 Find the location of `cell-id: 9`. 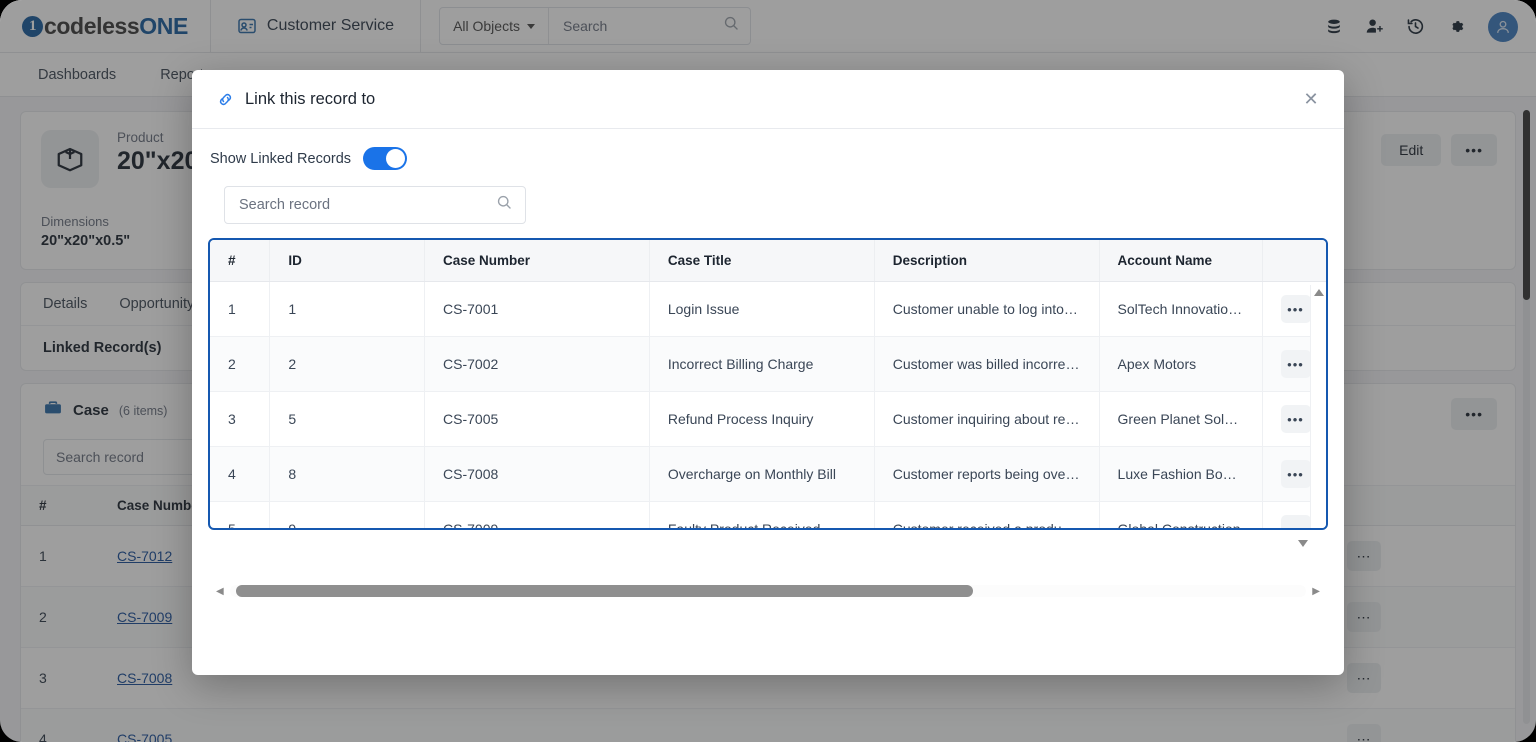

cell-id: 9 is located at coordinates (347, 514).